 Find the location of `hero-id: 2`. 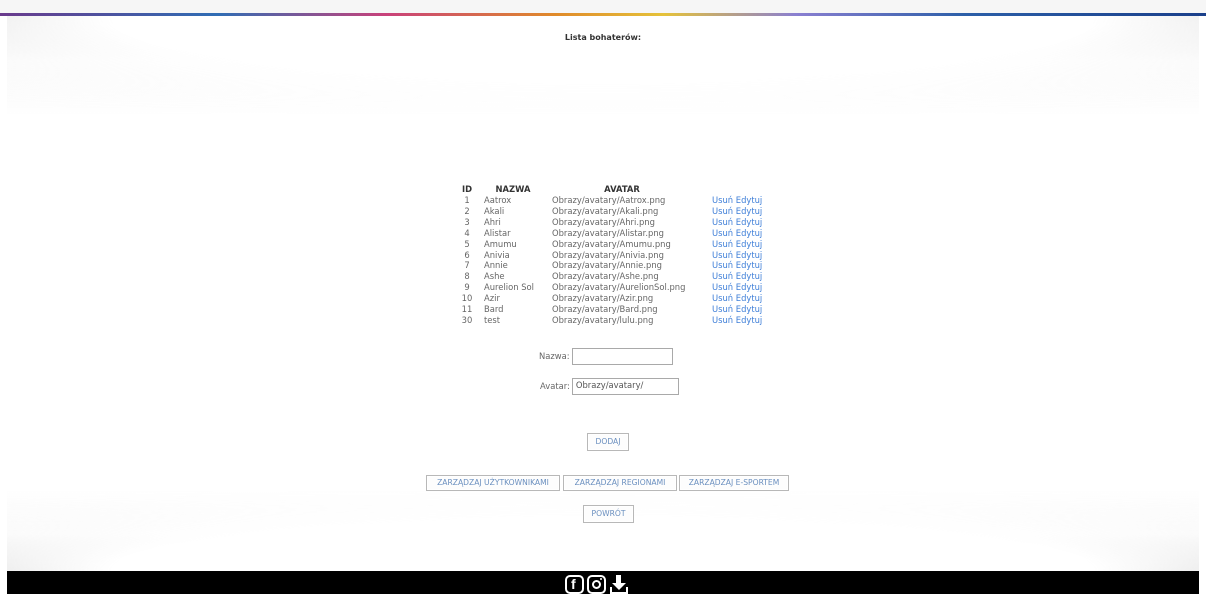

hero-id: 2 is located at coordinates (467, 210).